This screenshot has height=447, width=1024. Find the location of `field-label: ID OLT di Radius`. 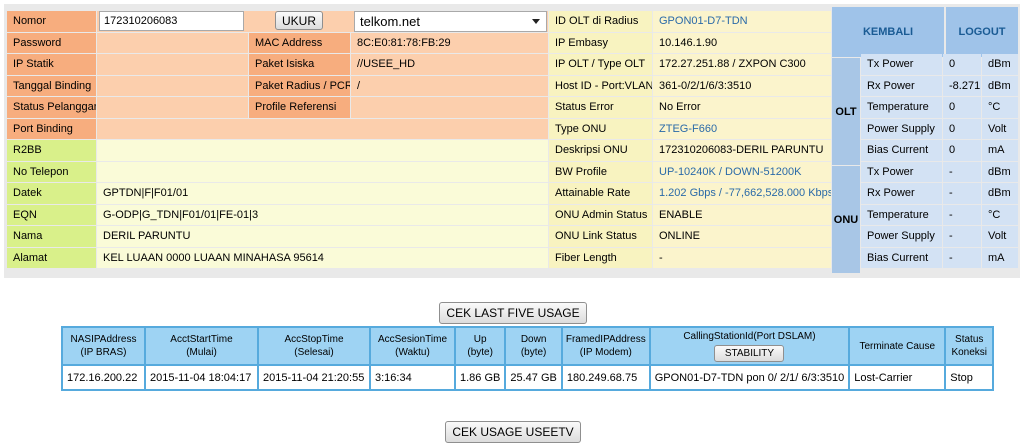

field-label: ID OLT di Radius is located at coordinates (600, 21).